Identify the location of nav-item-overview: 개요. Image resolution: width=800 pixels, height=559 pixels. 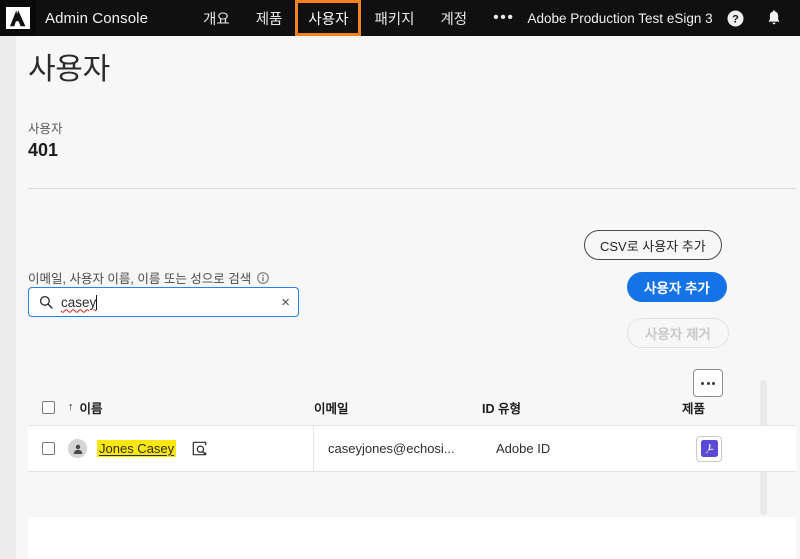
(216, 18).